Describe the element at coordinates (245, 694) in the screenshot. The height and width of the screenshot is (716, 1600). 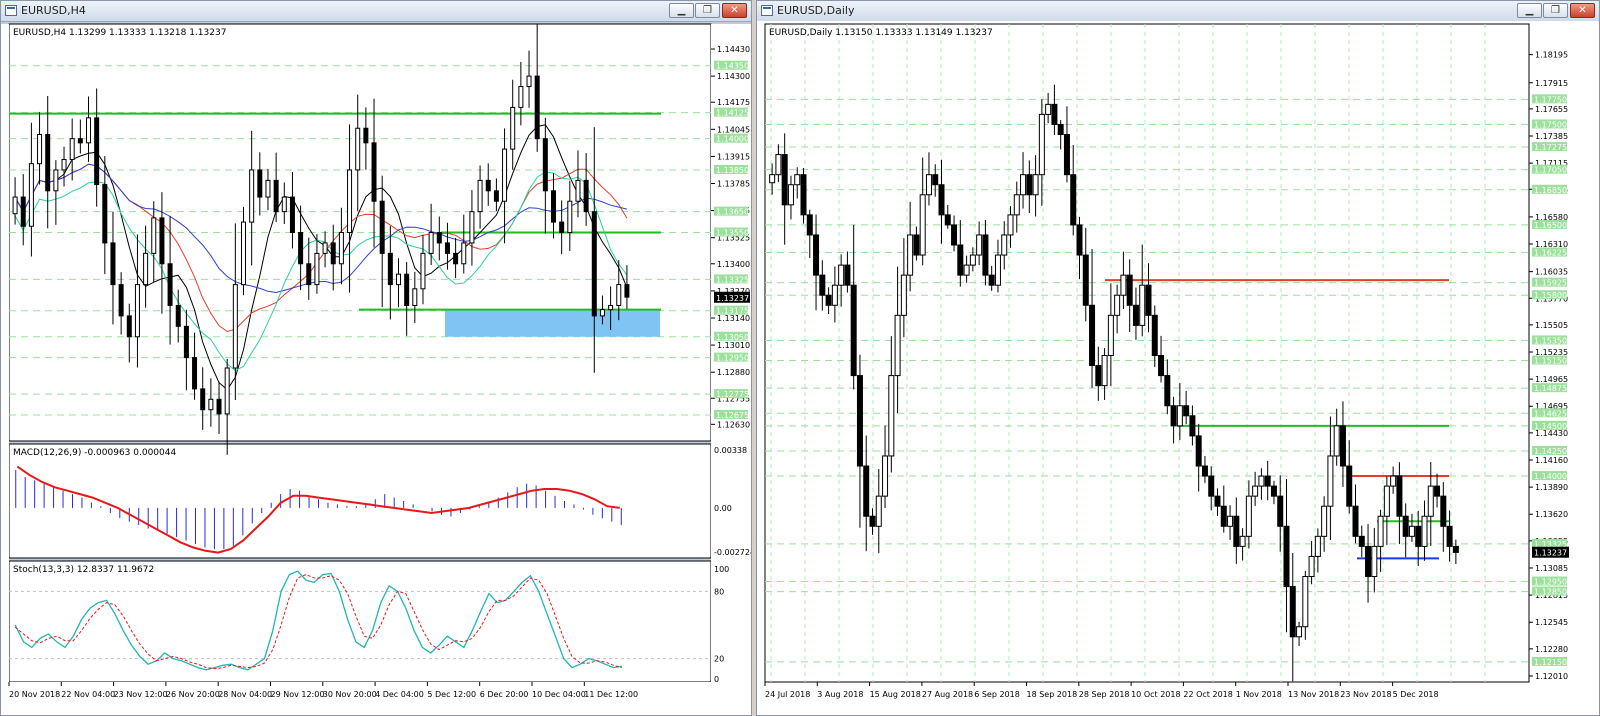
I see `x-tick-label: 28 Nov 04:00` at that location.